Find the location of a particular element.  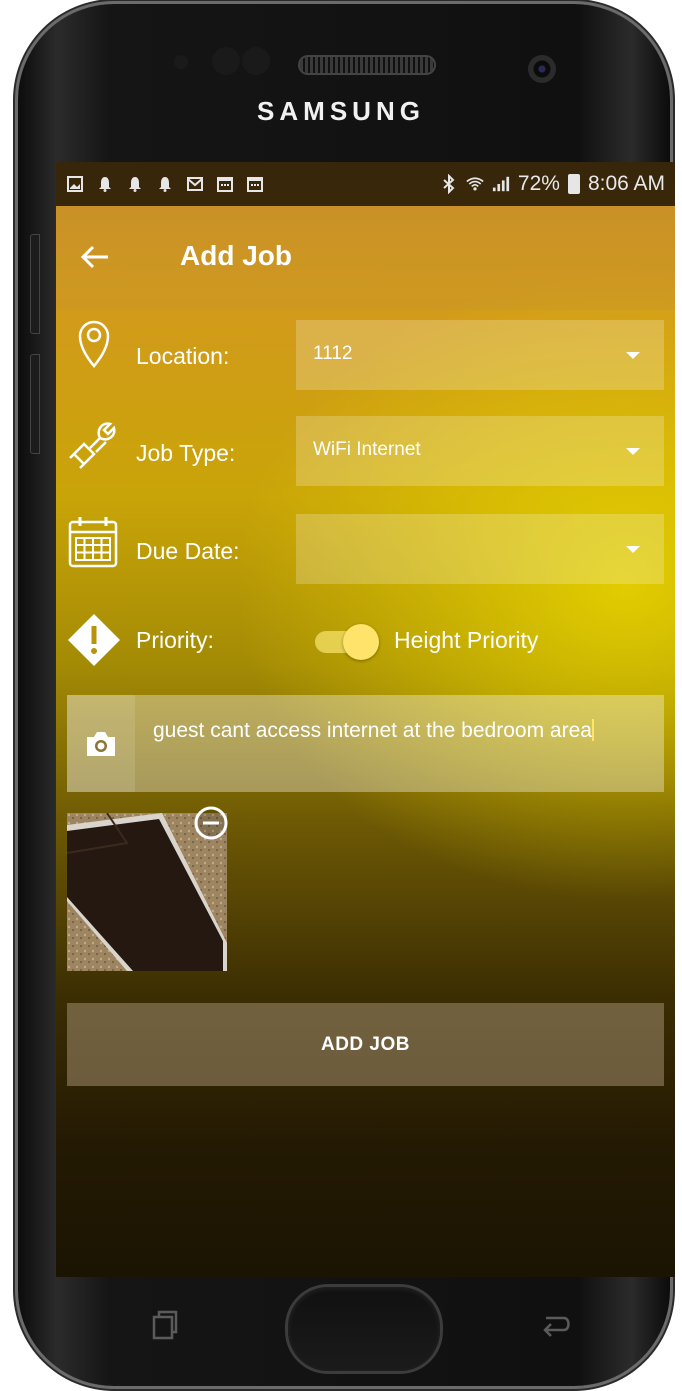

job-type-dropdown: WiFi Internet is located at coordinates (480, 451).